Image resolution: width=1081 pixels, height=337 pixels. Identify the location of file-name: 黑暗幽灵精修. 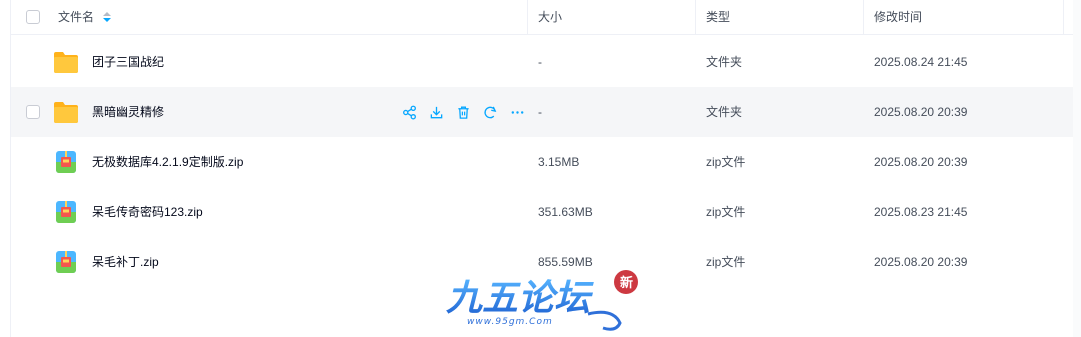
(128, 112).